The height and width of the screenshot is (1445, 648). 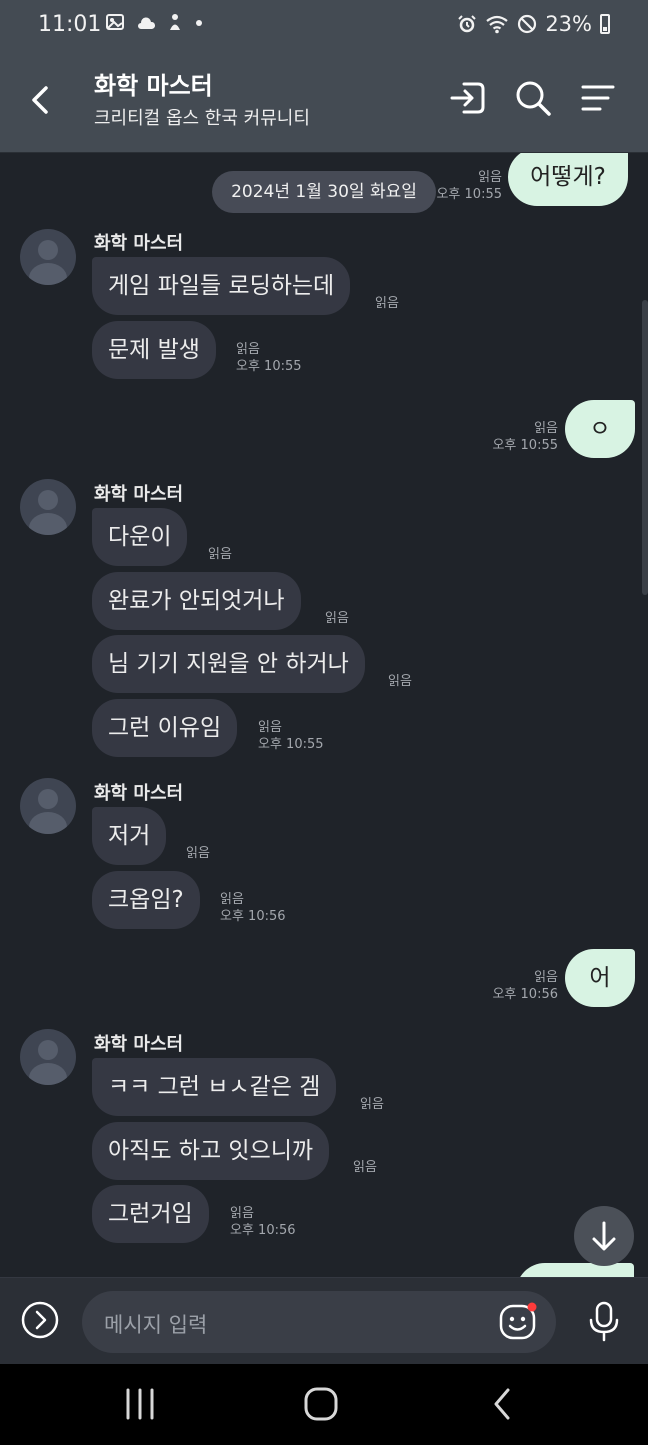 I want to click on home-icon, so click(x=321, y=1404).